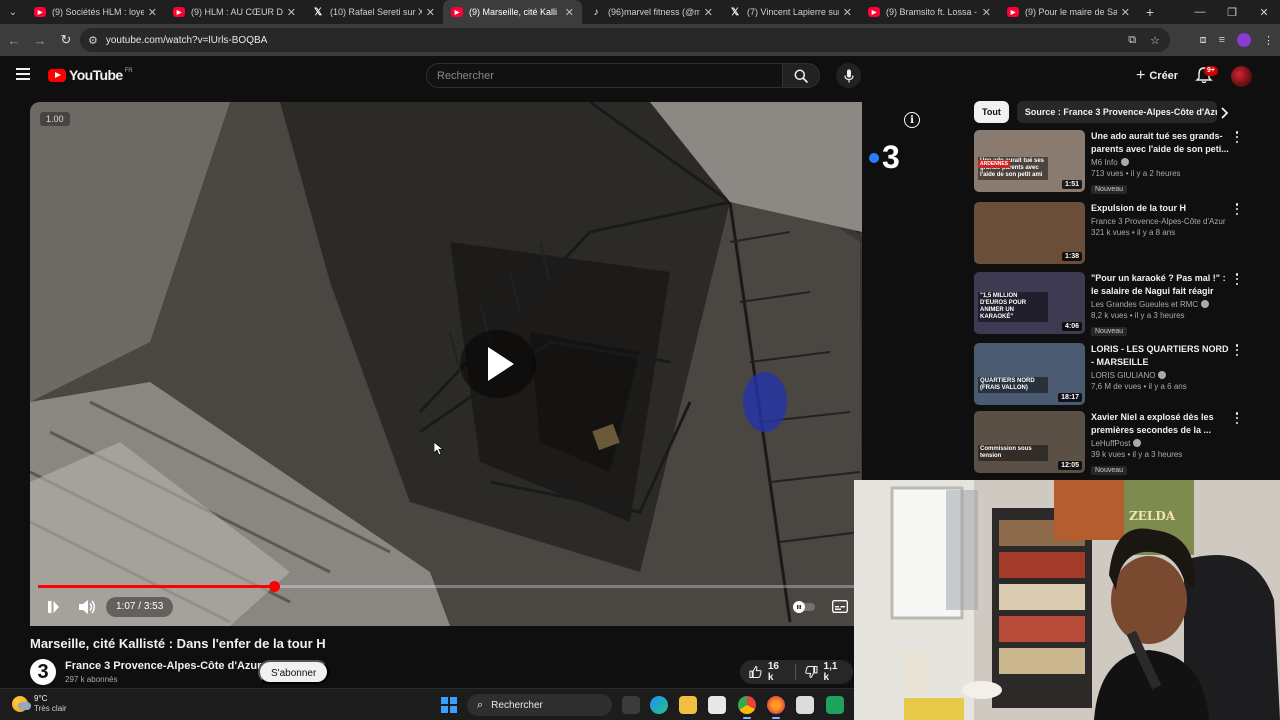  What do you see at coordinates (790, 12) in the screenshot?
I see `browser-tab: 𝕏 (7) Vincent Lapierre sur X ✕` at bounding box center [790, 12].